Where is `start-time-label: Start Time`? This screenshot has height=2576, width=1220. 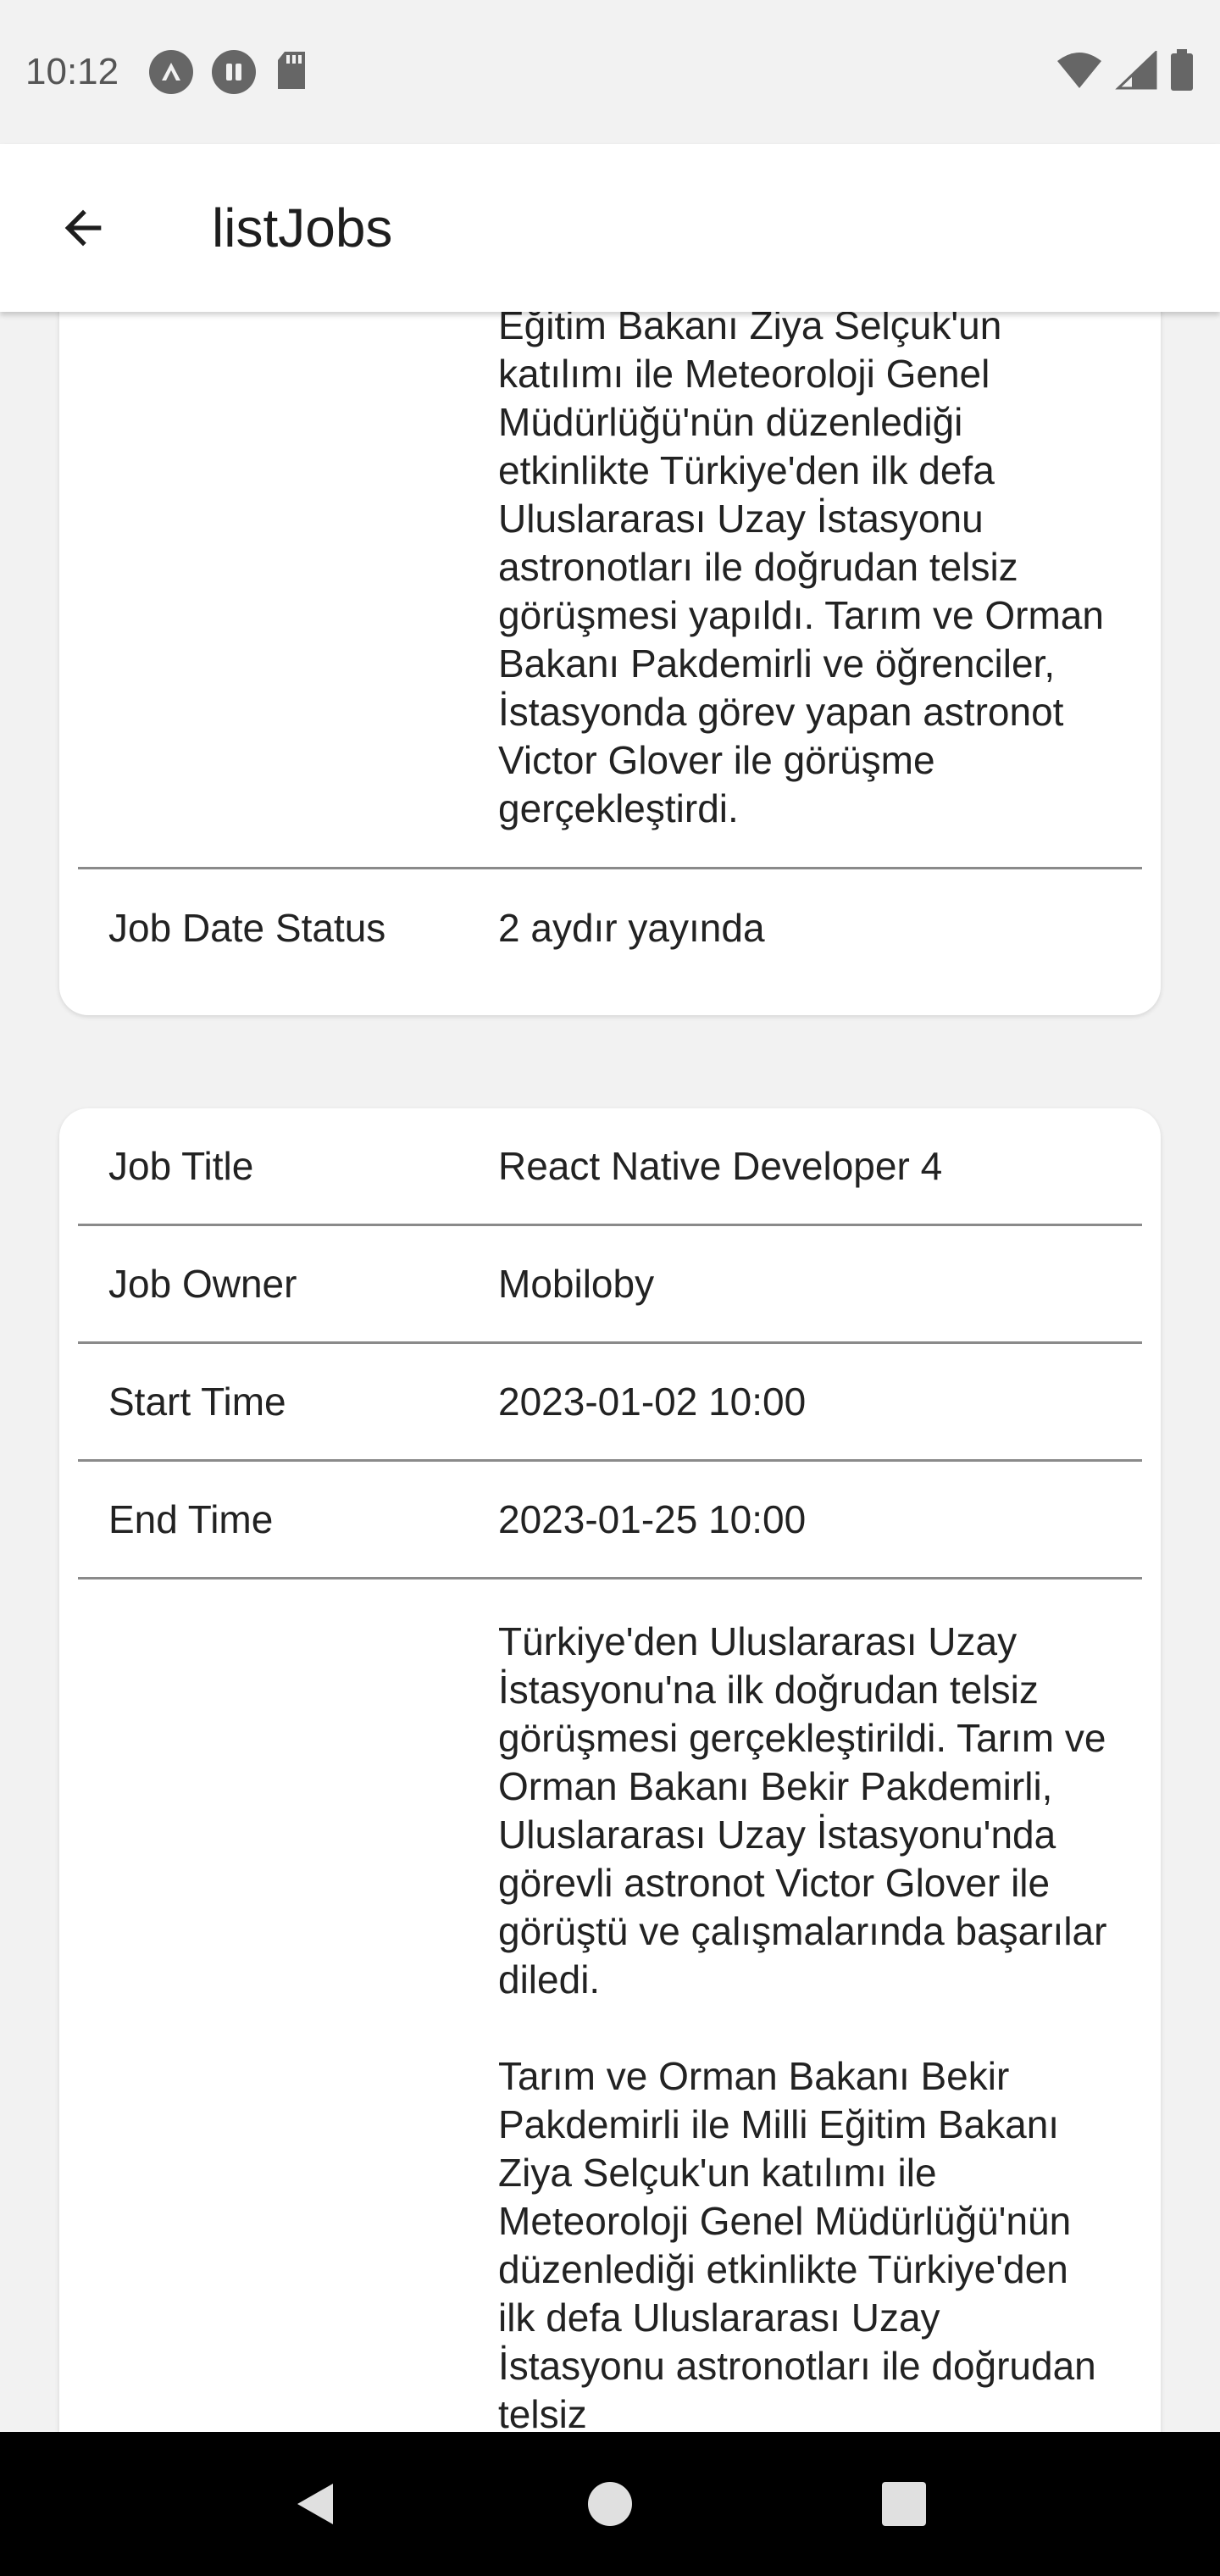
start-time-label: Start Time is located at coordinates (197, 1401).